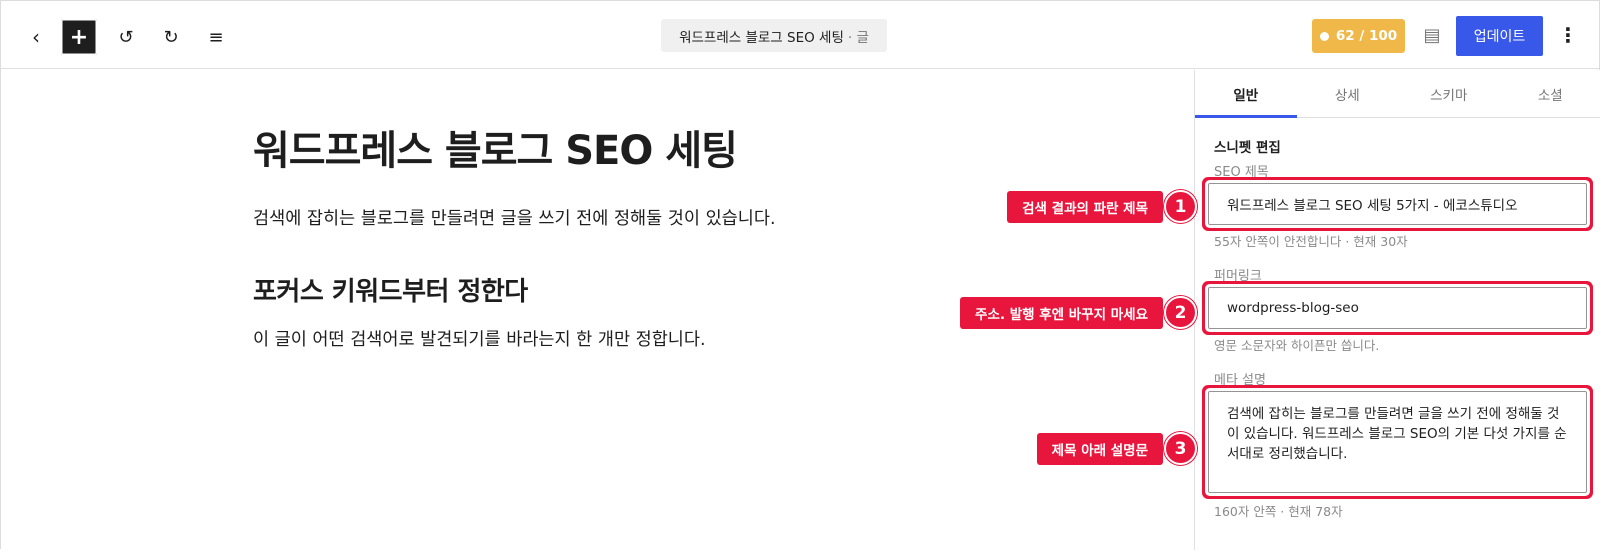  I want to click on callout-2: 주소. 발행 후엔 바꾸지 마세요 2, so click(1078, 312).